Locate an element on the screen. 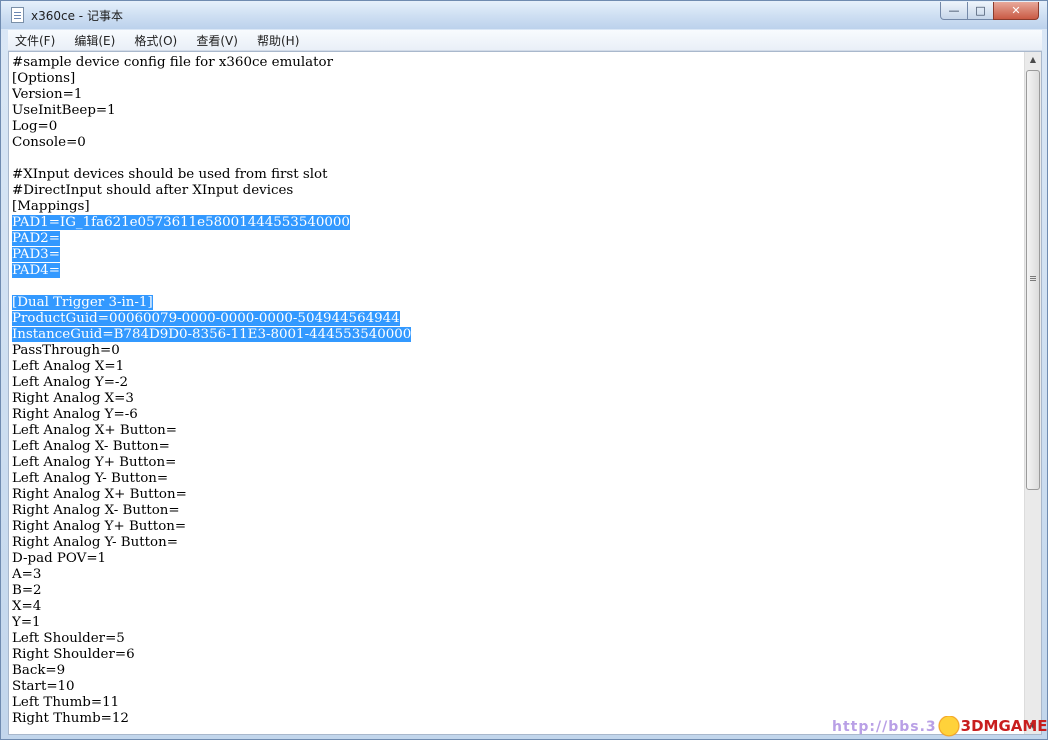  text-line: Left Thumb=11 is located at coordinates (516, 703).